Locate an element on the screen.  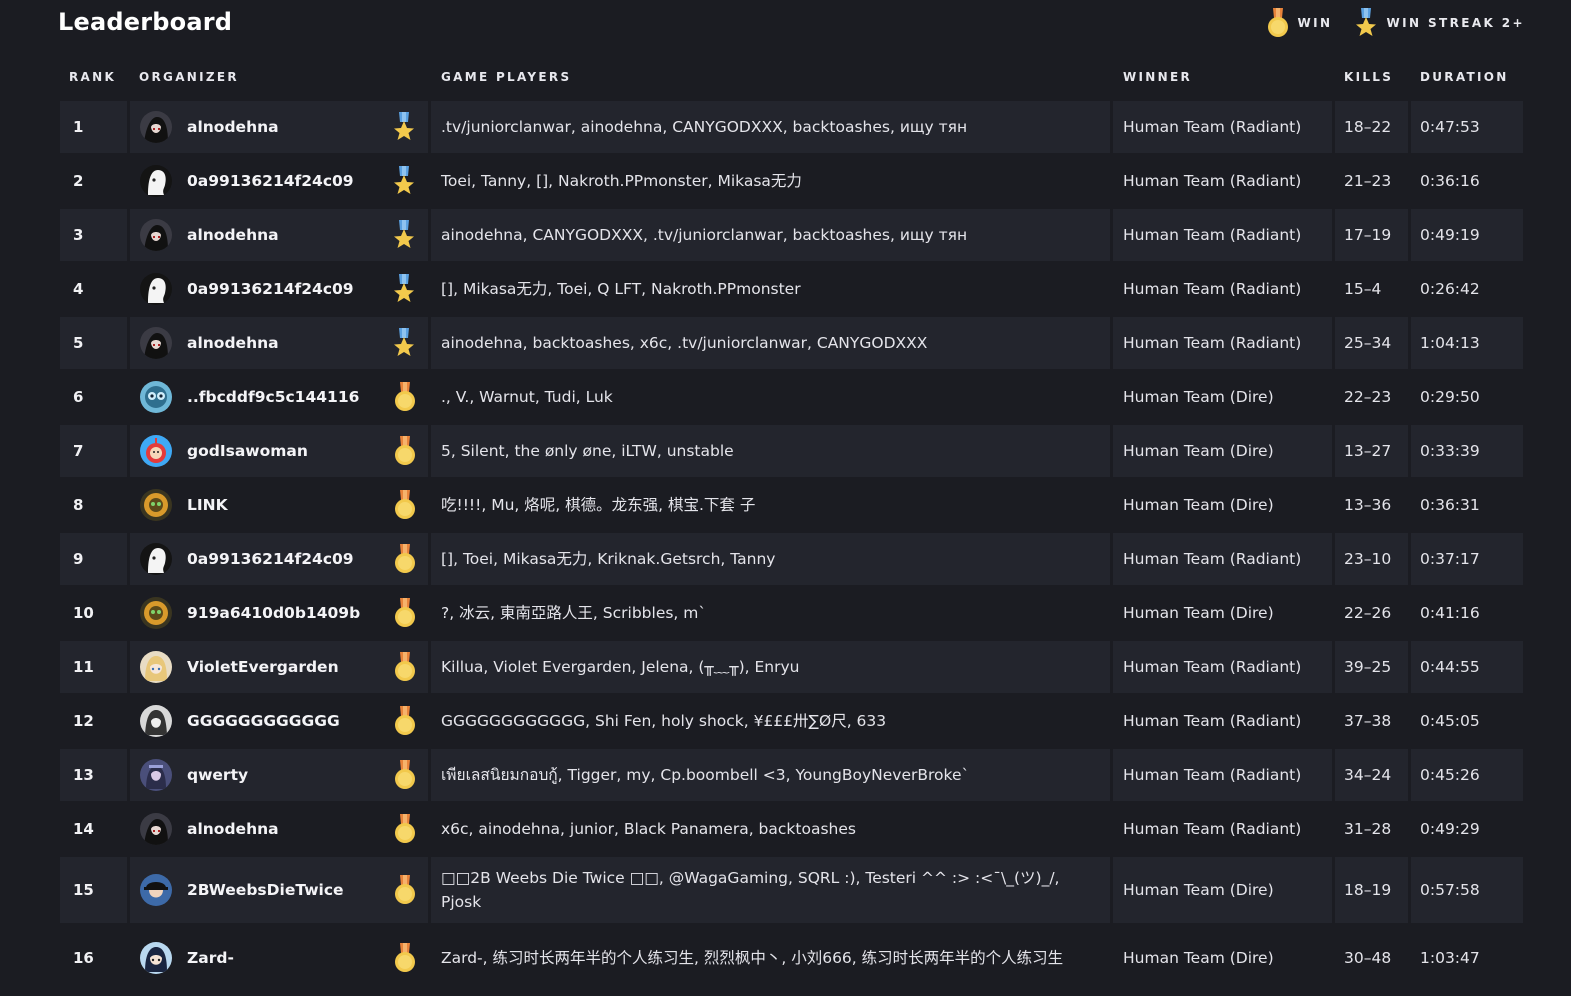
rank-value: 4 is located at coordinates (78, 289).